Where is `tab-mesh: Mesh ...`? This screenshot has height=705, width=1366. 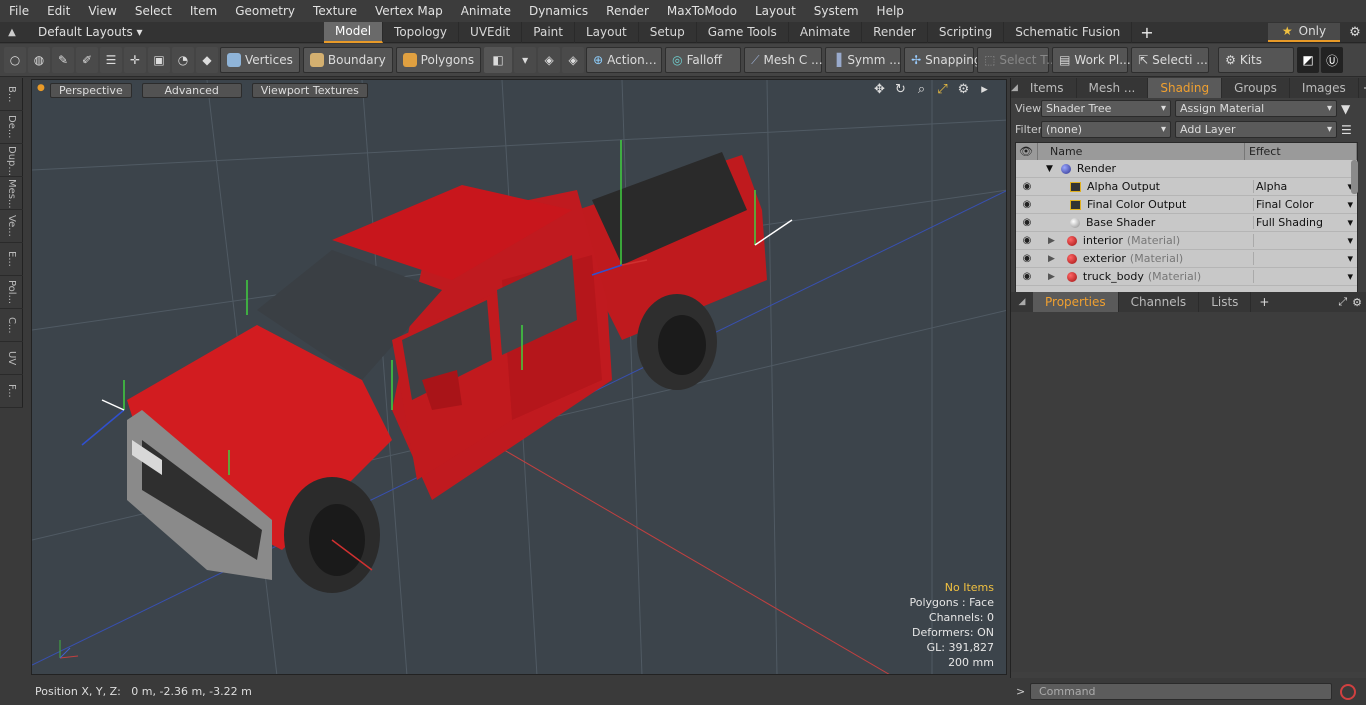
tab-mesh: Mesh ... is located at coordinates (1113, 88).